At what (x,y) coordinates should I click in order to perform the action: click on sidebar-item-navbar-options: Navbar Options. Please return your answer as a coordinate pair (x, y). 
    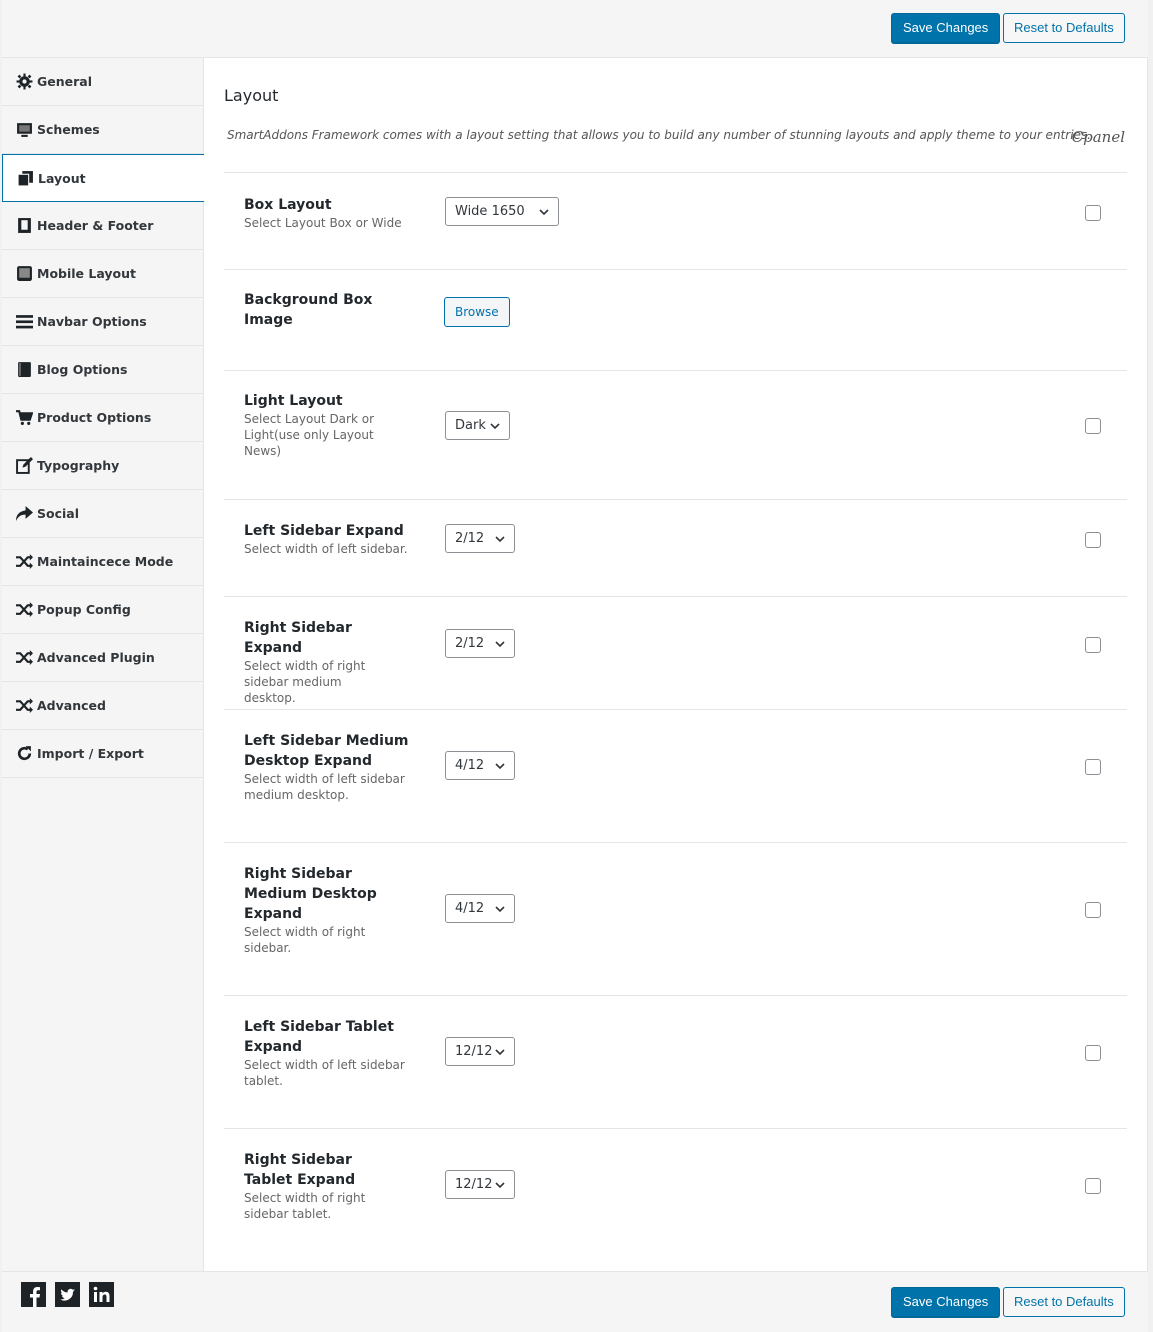
    Looking at the image, I should click on (102, 322).